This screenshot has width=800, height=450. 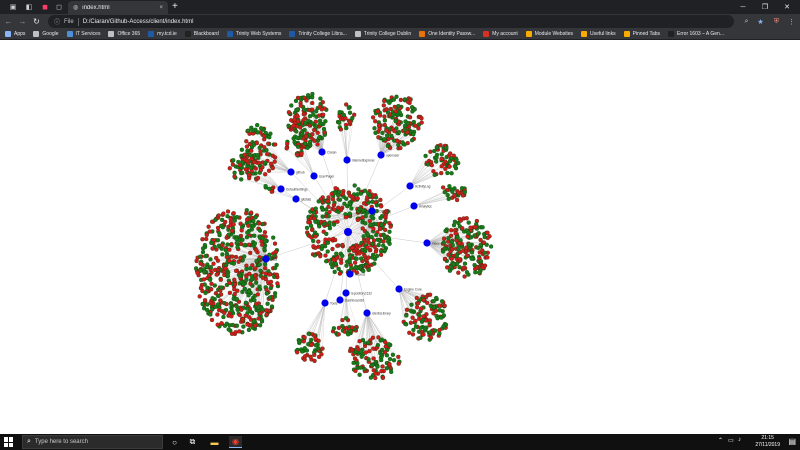 I want to click on tab-index-html: ◍ index.html ×, so click(x=118, y=7).